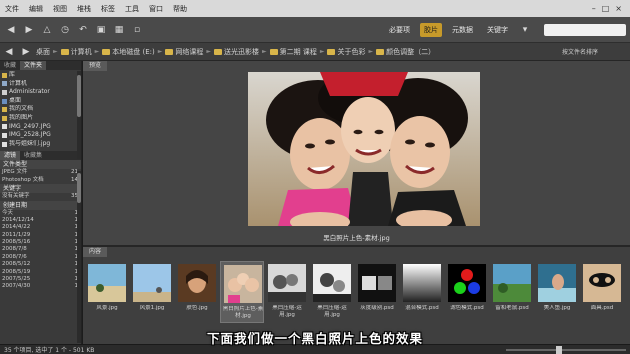 The width and height of the screenshot is (630, 354). Describe the element at coordinates (189, 51) in the screenshot. I see `crumb-label: 网络课程` at that location.